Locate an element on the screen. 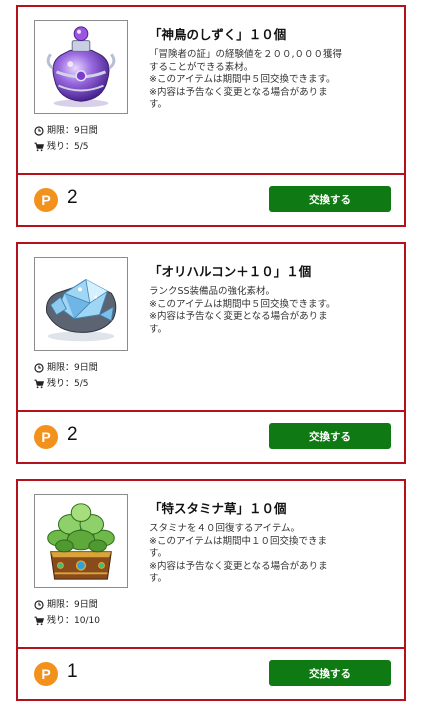 The width and height of the screenshot is (425, 720). potted-green-herb-icon is located at coordinates (81, 541).